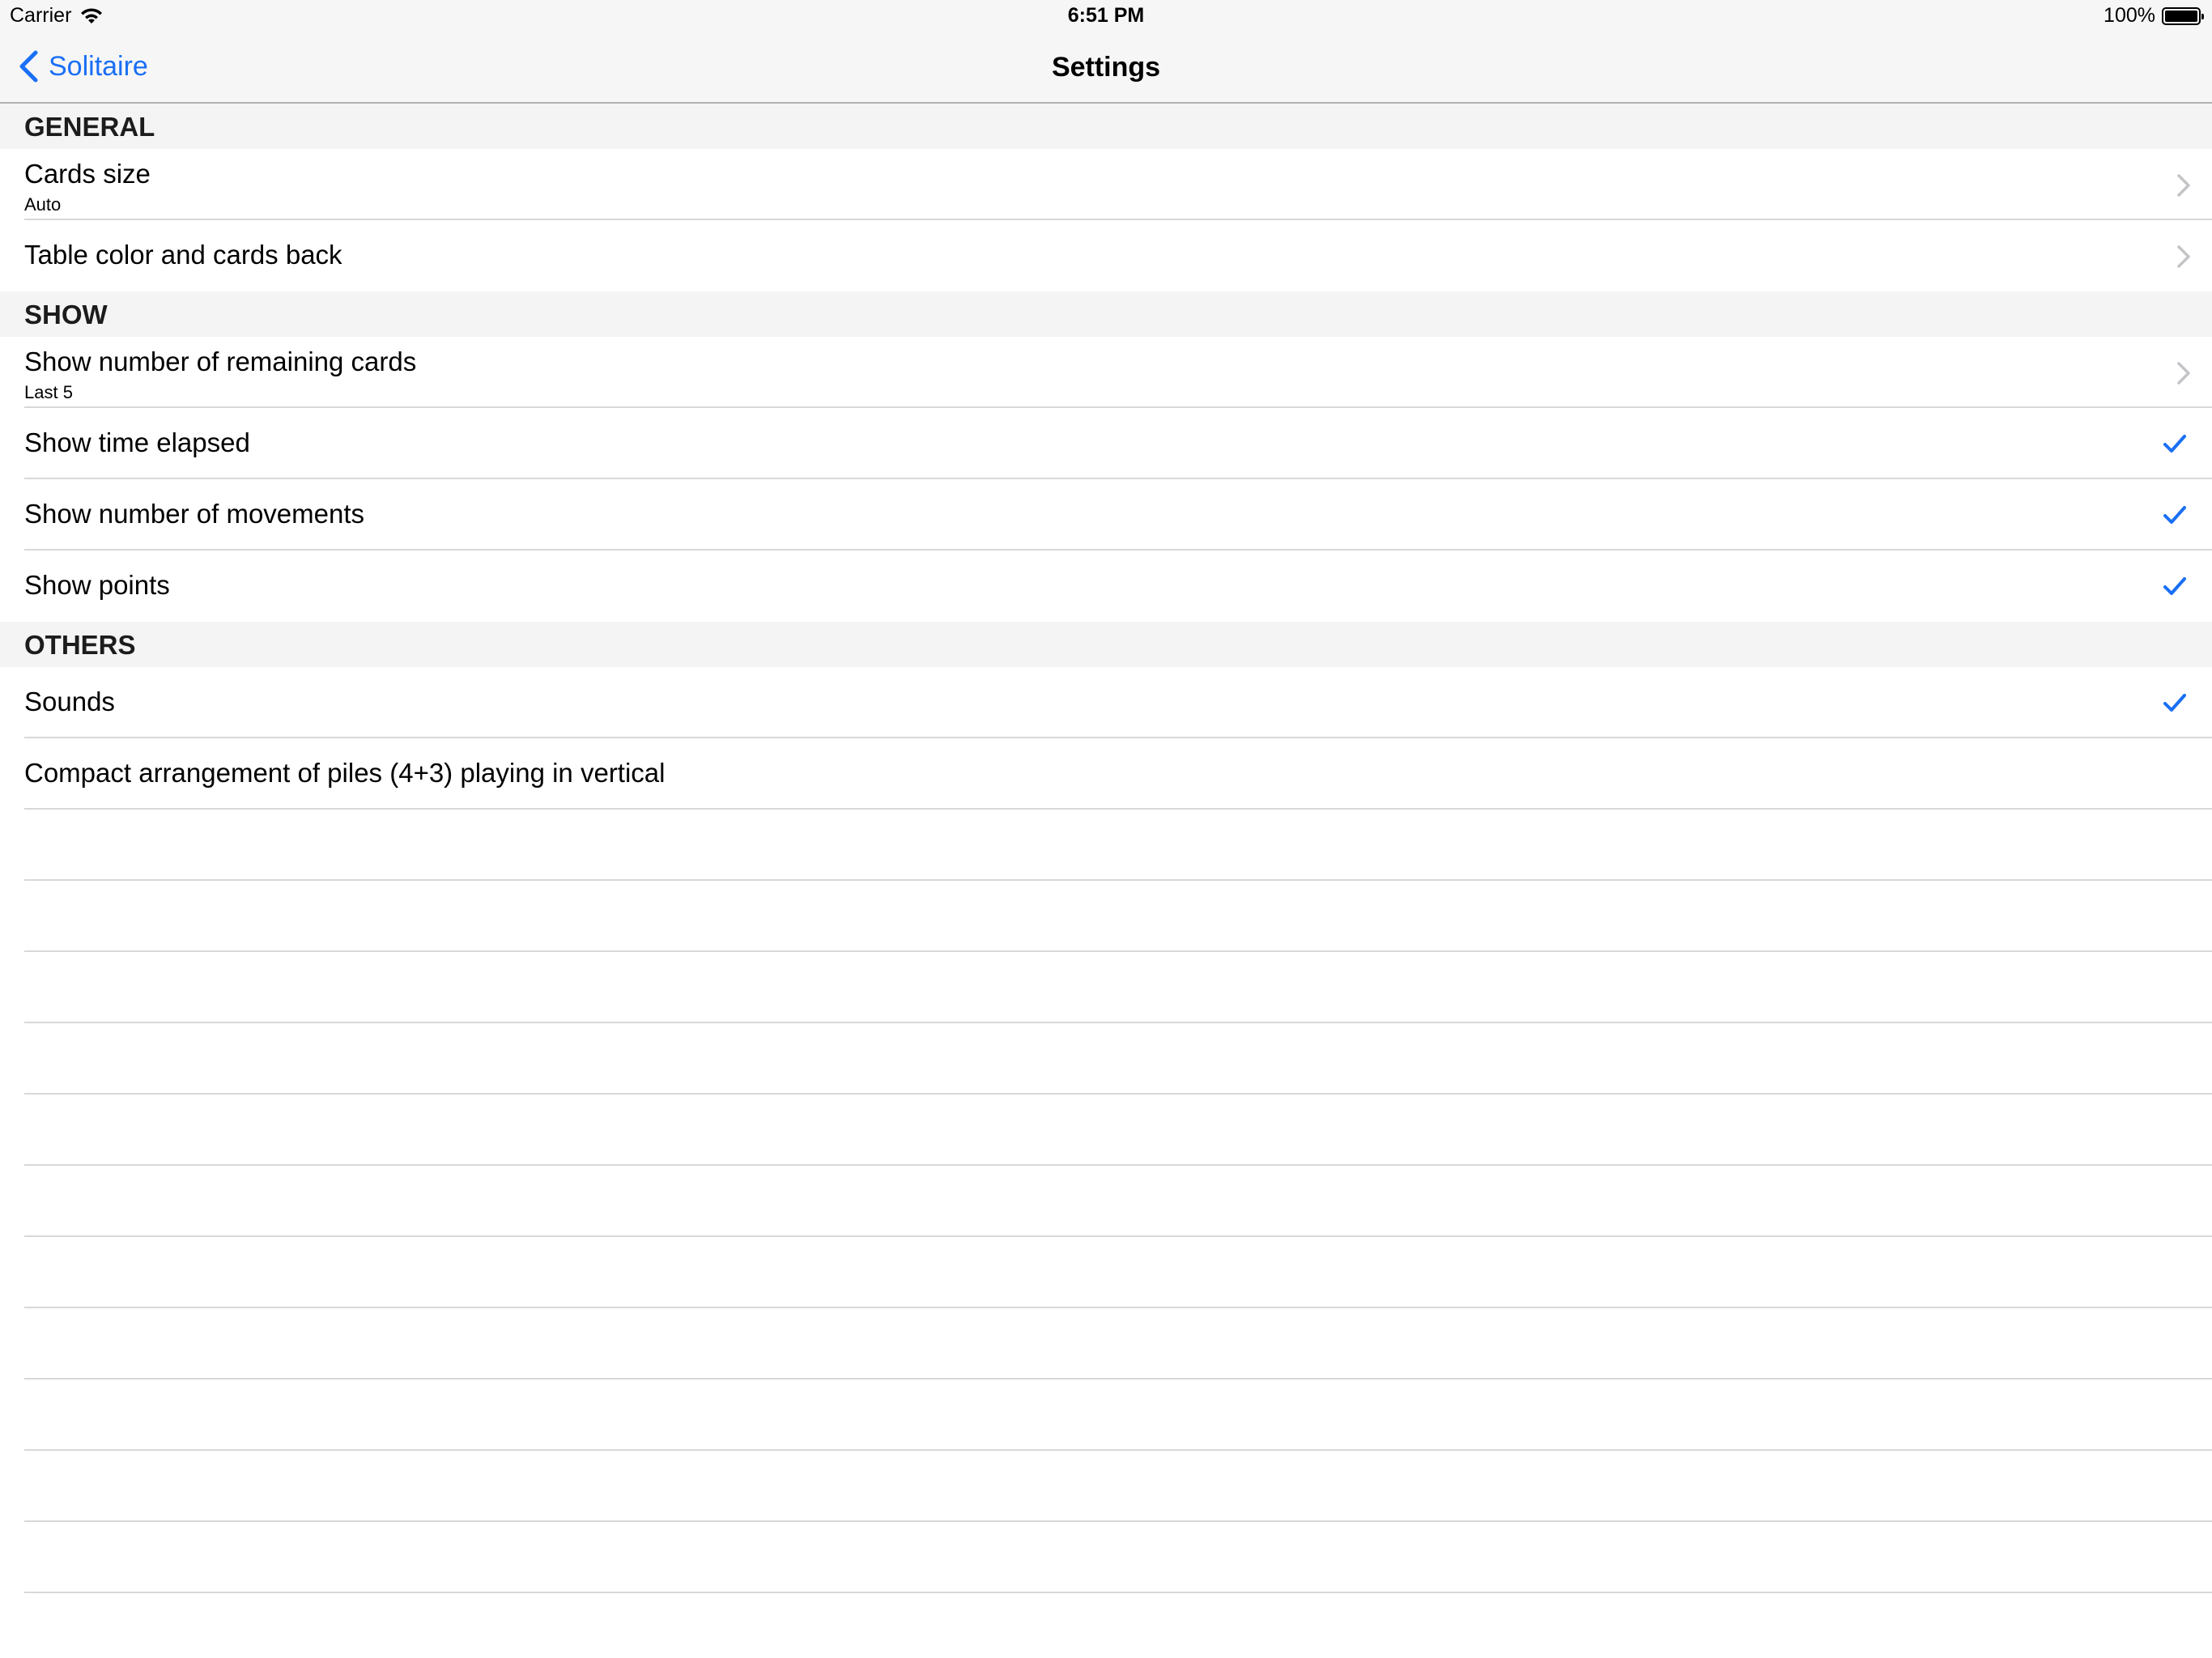 This screenshot has height=1658, width=2212. What do you see at coordinates (1106, 126) in the screenshot?
I see `section-header-general: GENERAL` at bounding box center [1106, 126].